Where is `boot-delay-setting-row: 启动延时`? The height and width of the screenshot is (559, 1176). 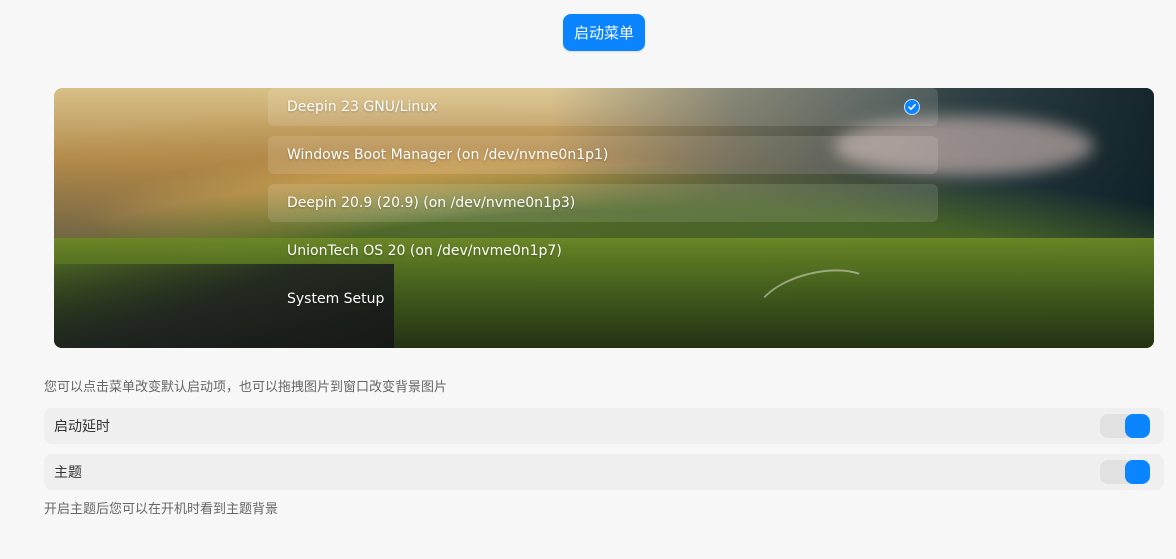
boot-delay-setting-row: 启动延时 is located at coordinates (604, 426).